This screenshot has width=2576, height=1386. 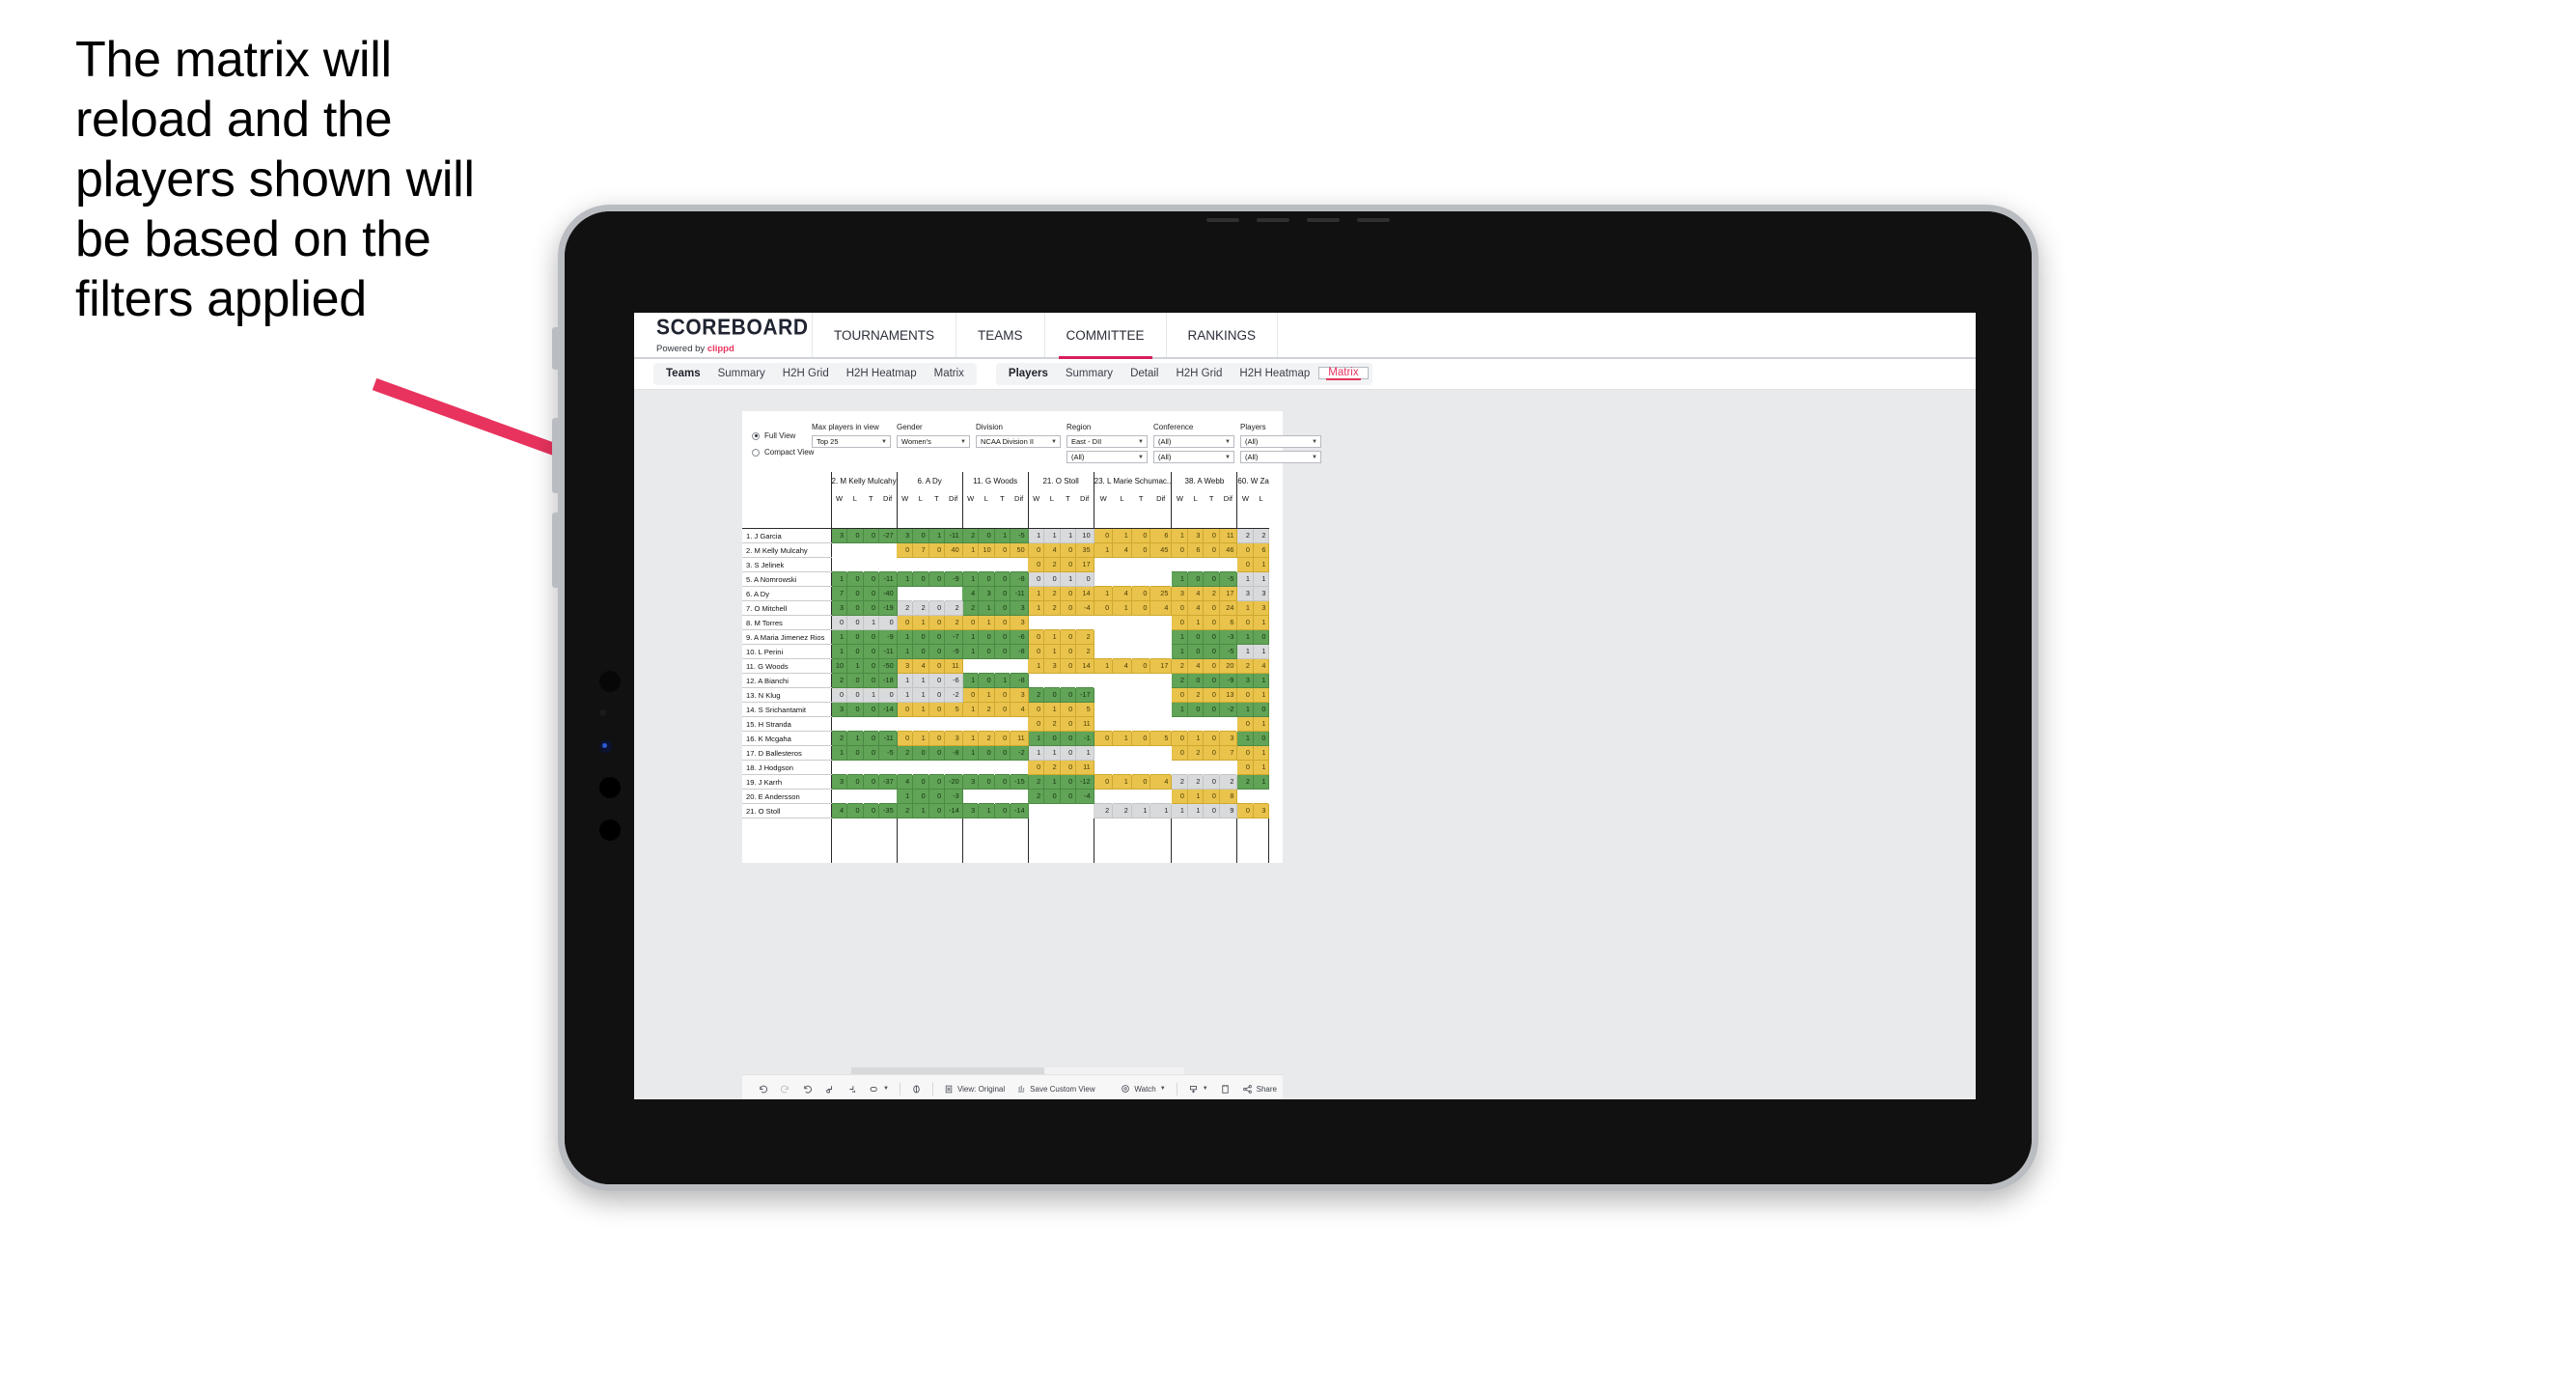 I want to click on matrix-cell: -3, so click(x=1228, y=637).